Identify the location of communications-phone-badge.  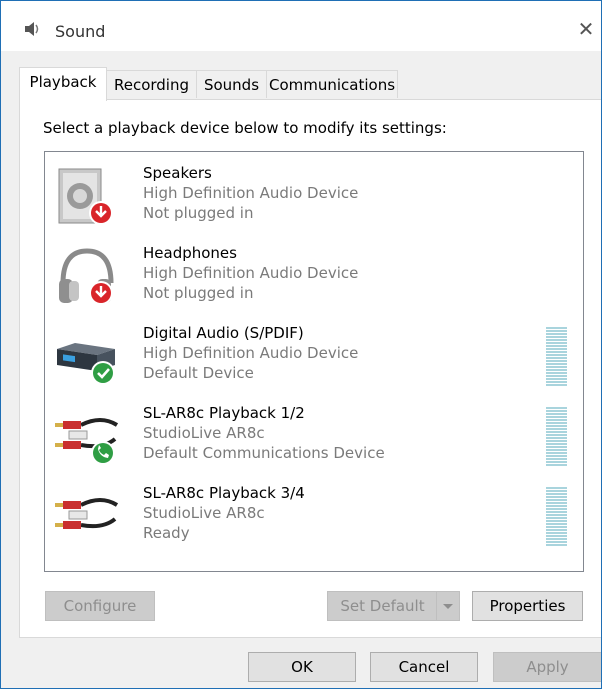
(103, 453).